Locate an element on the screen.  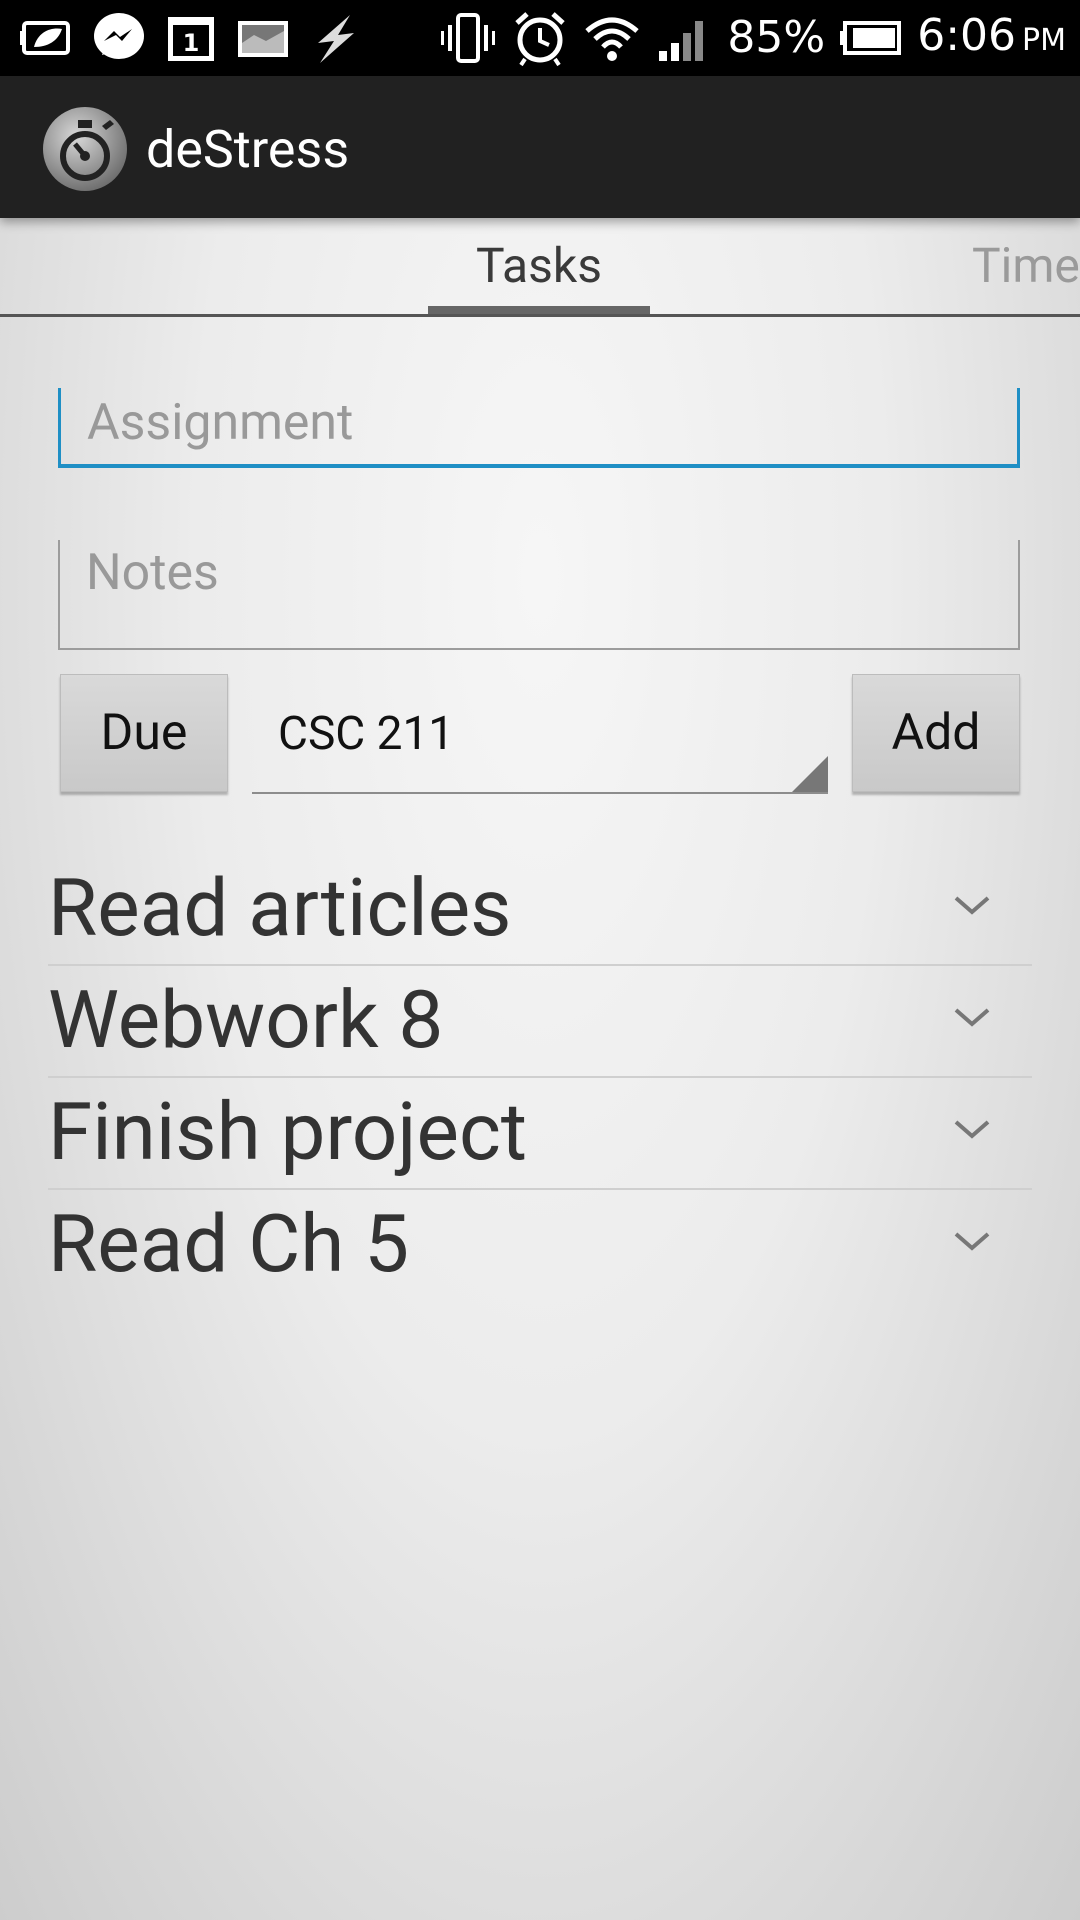
flash-icon is located at coordinates (336, 39).